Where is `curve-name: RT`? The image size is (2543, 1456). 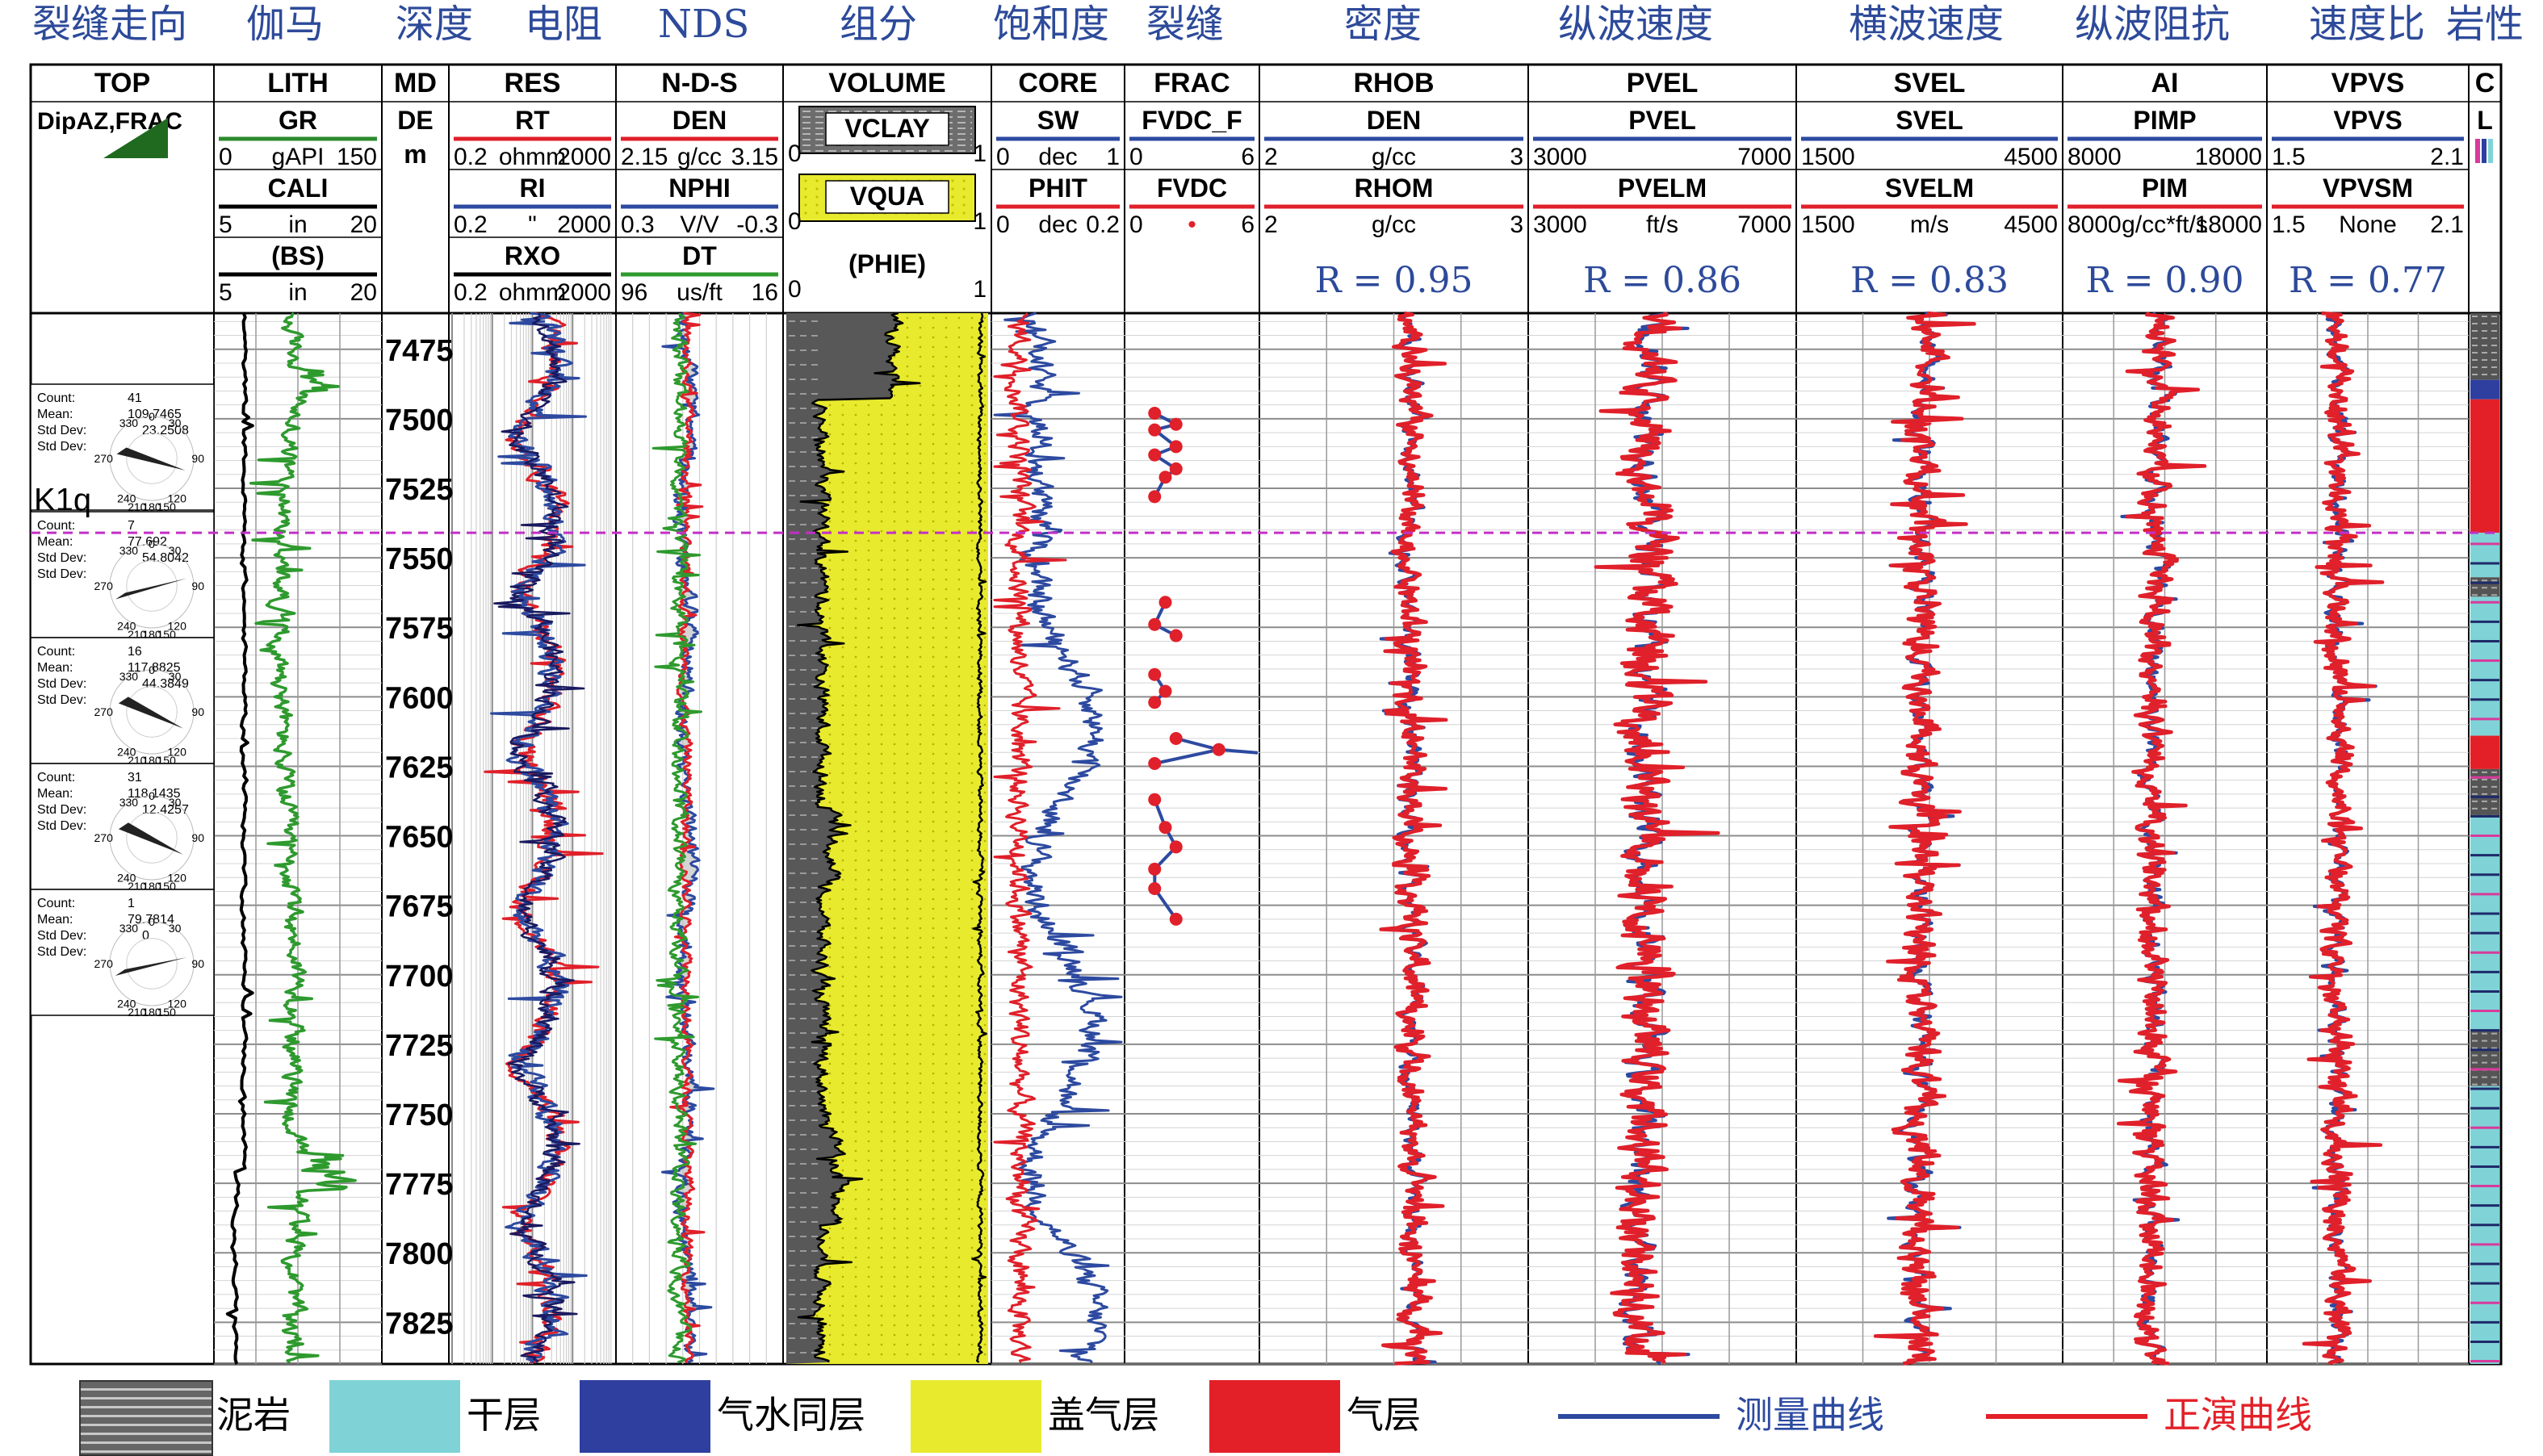
curve-name: RT is located at coordinates (532, 120).